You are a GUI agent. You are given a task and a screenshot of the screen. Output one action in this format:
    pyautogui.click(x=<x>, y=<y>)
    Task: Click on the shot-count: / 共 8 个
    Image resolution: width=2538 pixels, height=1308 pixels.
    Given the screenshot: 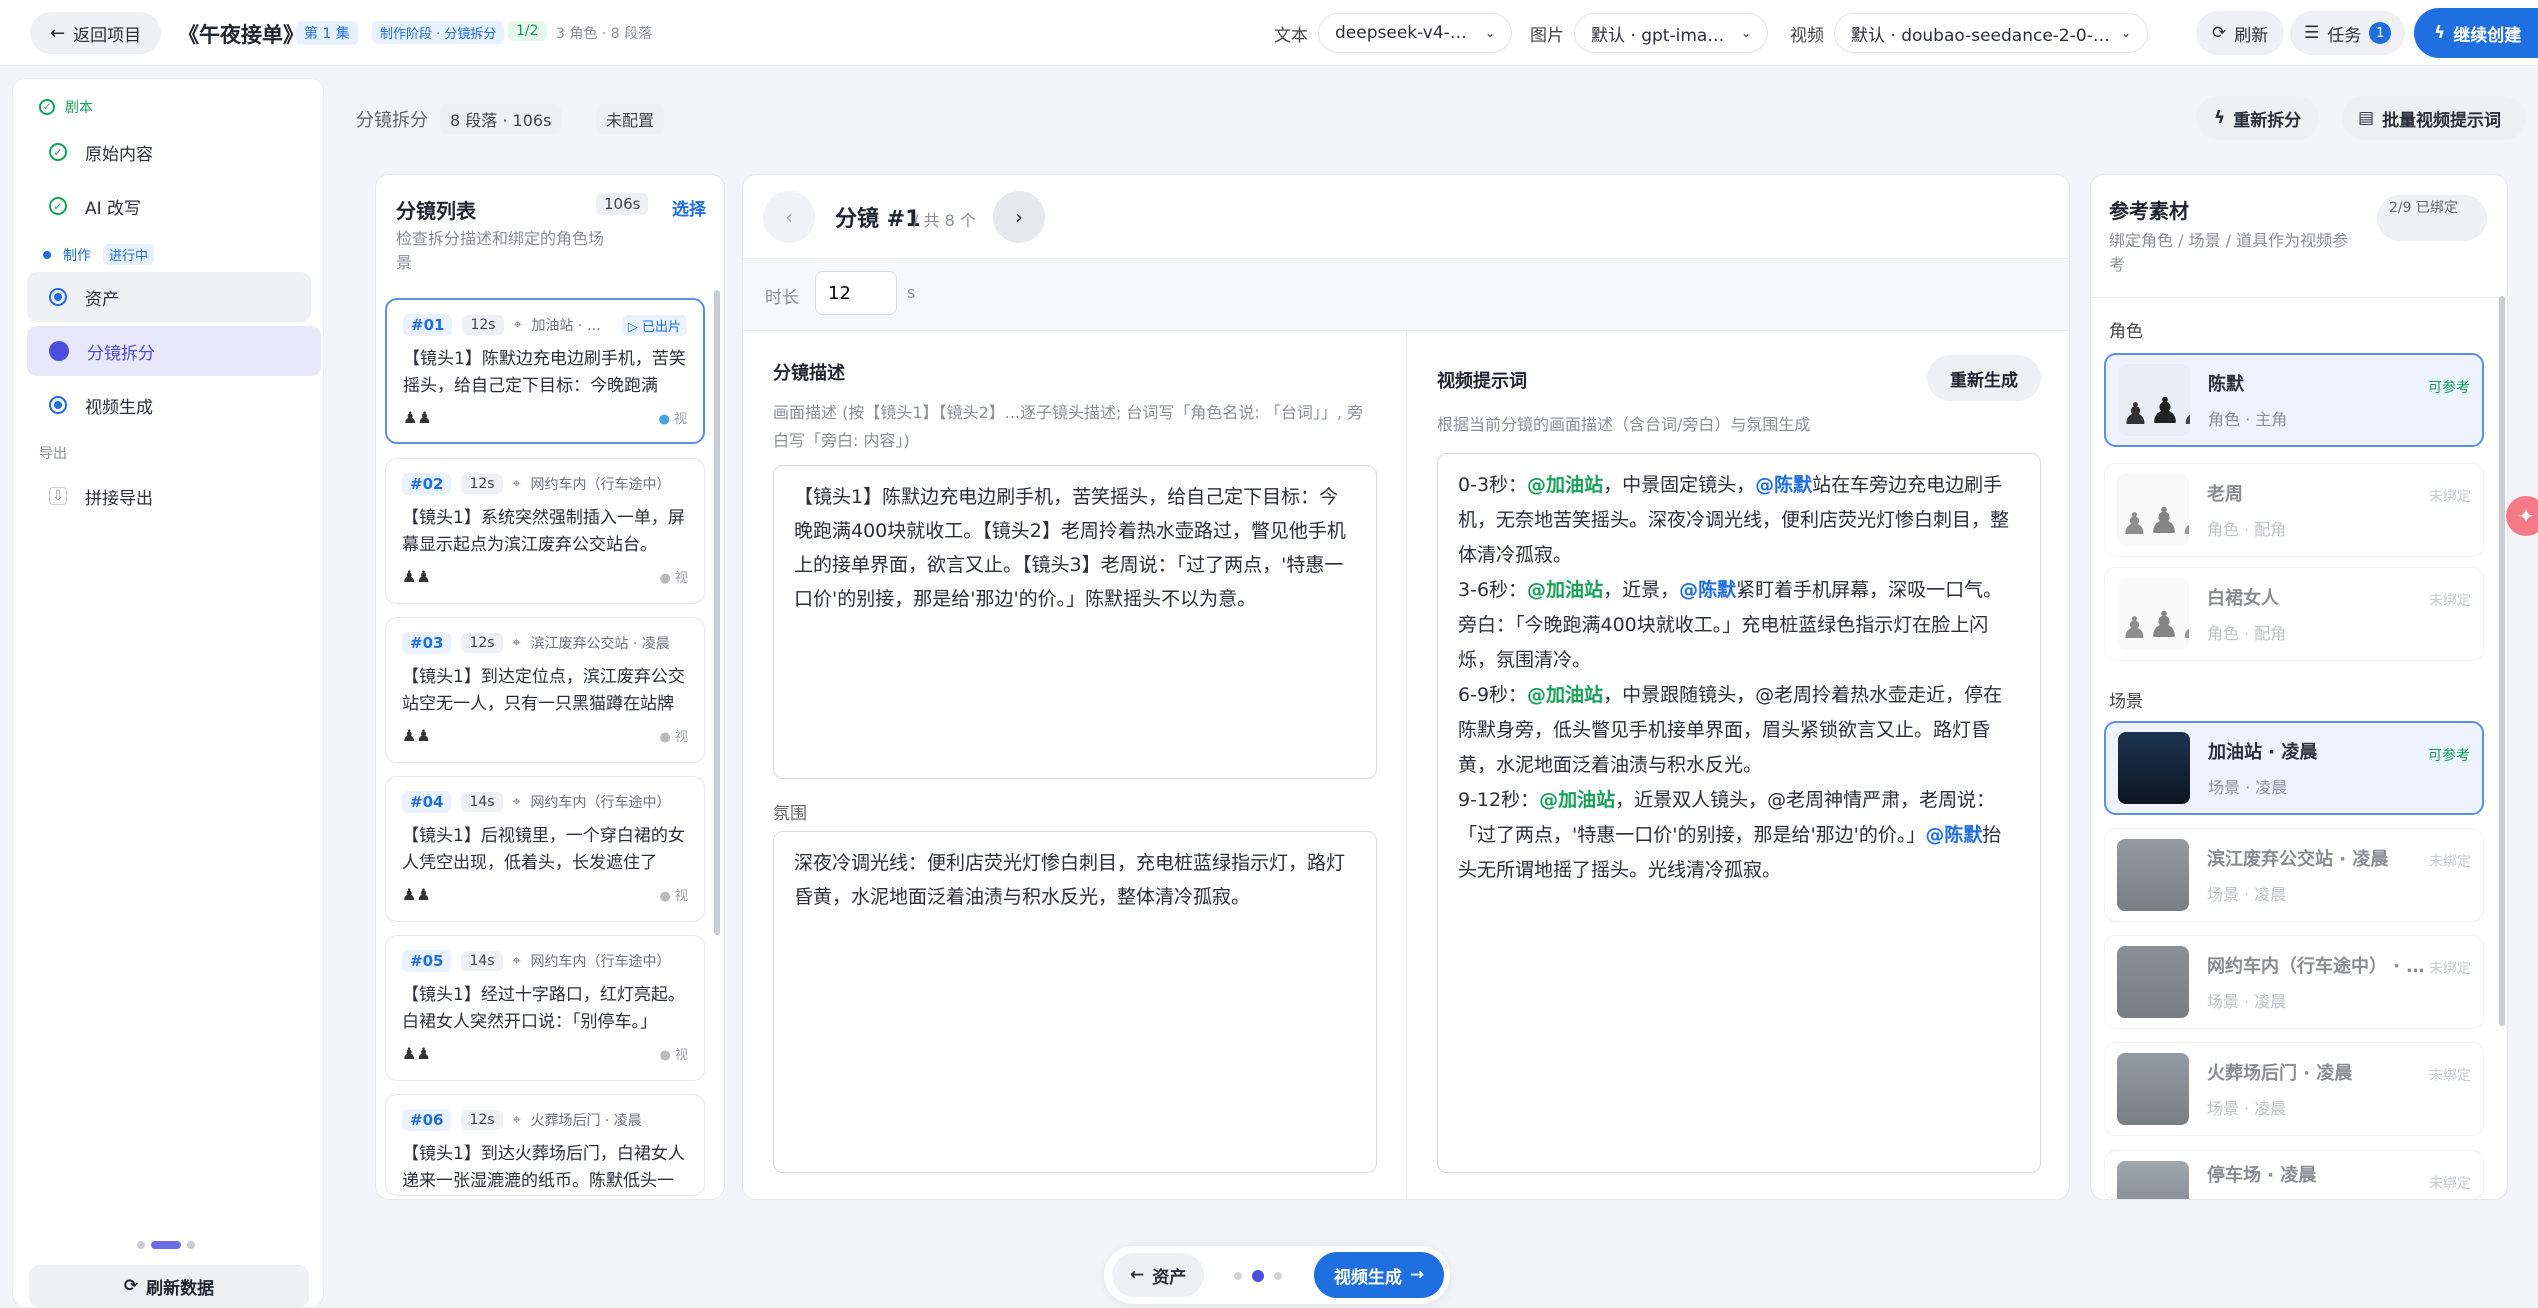 What is the action you would take?
    pyautogui.click(x=944, y=220)
    